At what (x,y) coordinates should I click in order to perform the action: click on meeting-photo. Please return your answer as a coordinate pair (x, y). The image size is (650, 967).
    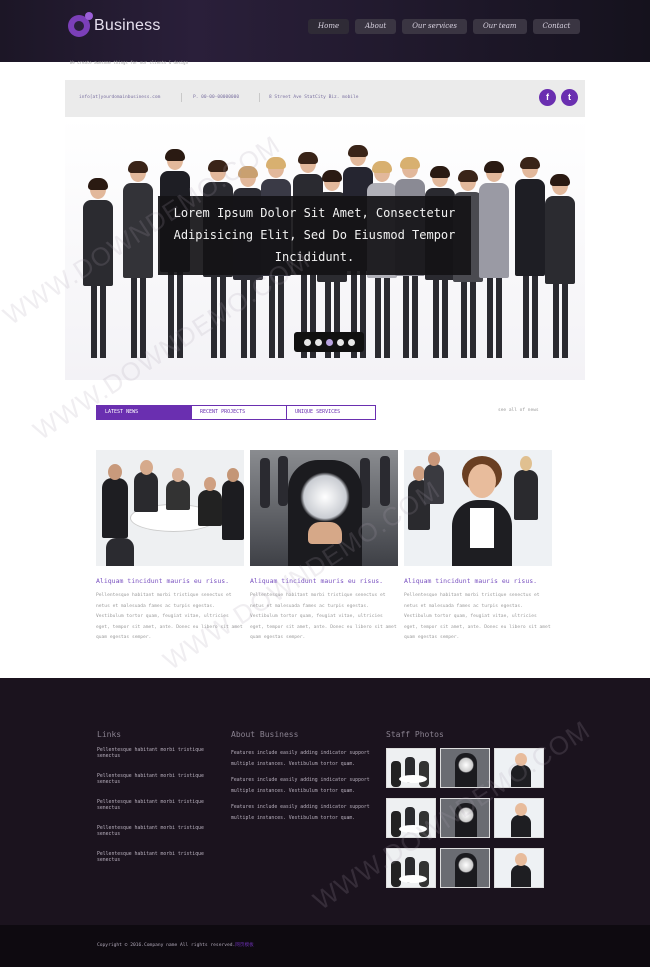
    Looking at the image, I should click on (170, 508).